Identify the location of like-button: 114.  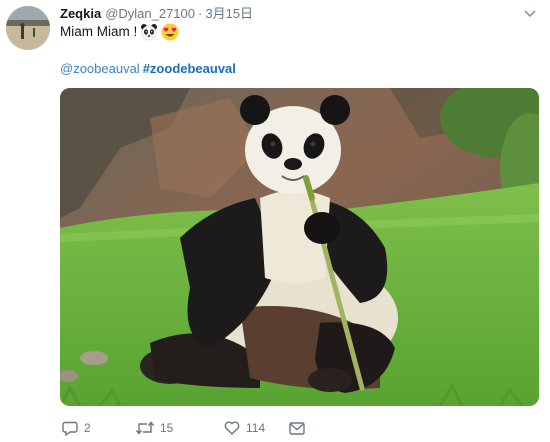
(244, 428).